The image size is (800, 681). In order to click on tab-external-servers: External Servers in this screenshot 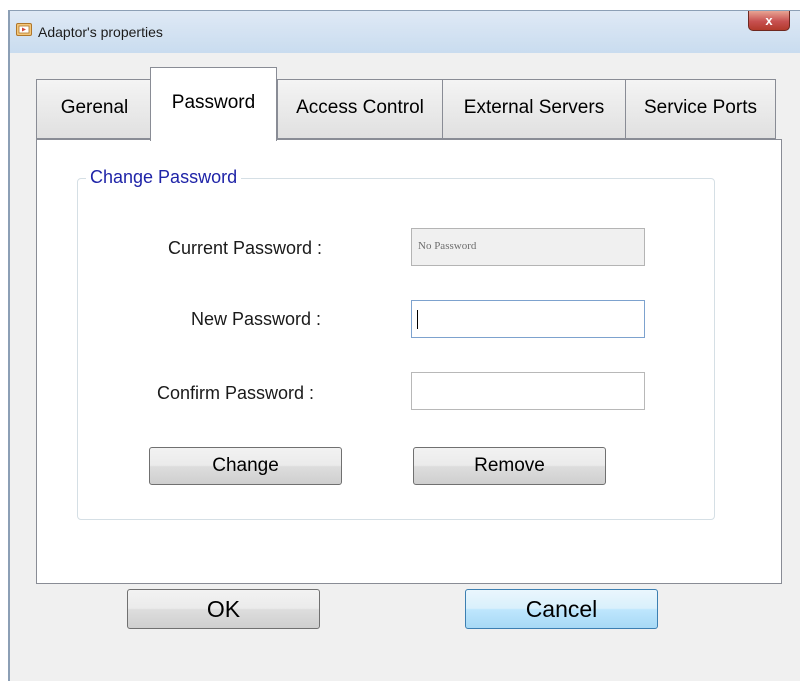, I will do `click(534, 109)`.